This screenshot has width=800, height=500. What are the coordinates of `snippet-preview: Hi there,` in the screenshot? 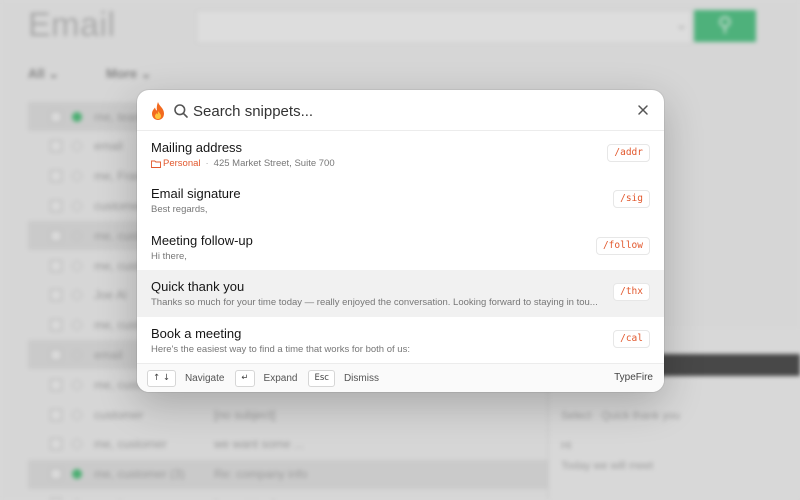 It's located at (169, 256).